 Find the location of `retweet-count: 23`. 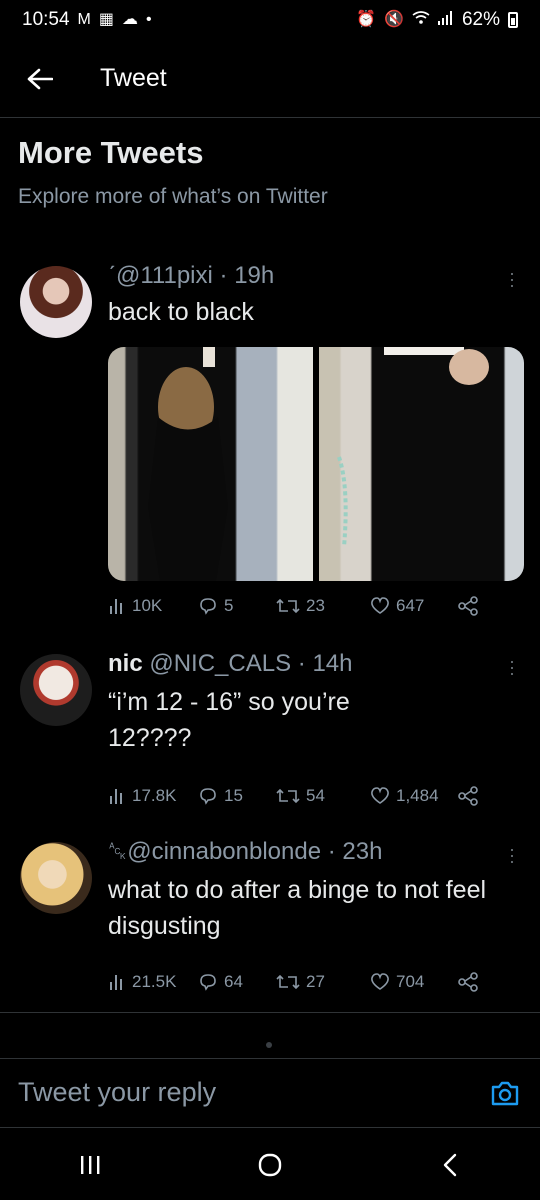

retweet-count: 23 is located at coordinates (315, 605).